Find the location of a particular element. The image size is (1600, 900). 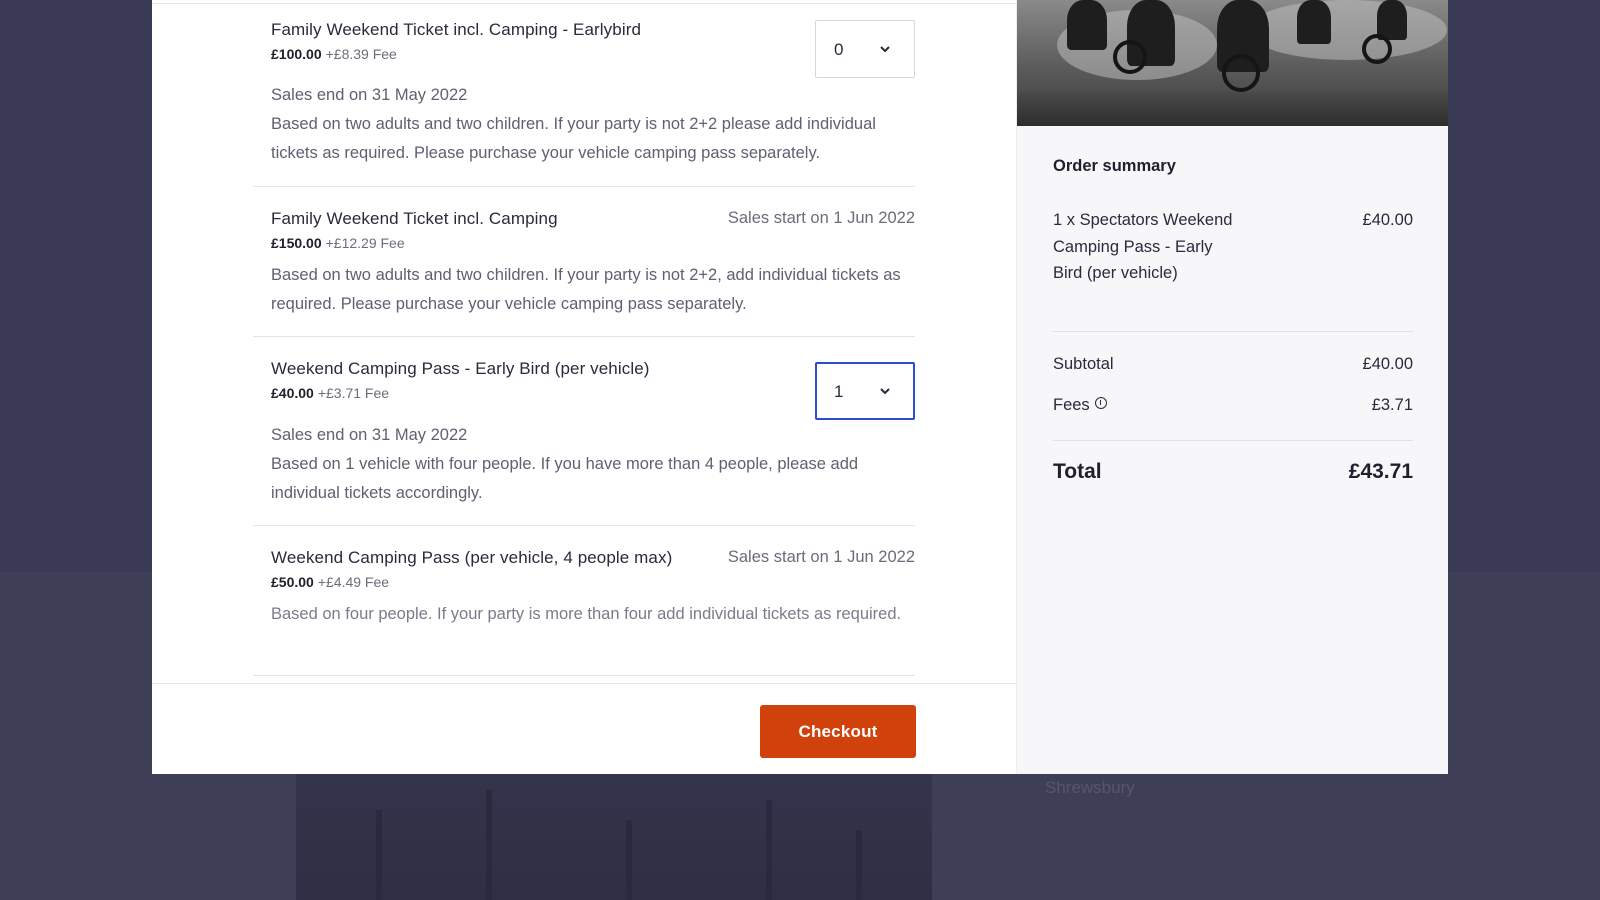

fees-label: Fees is located at coordinates (1071, 405).